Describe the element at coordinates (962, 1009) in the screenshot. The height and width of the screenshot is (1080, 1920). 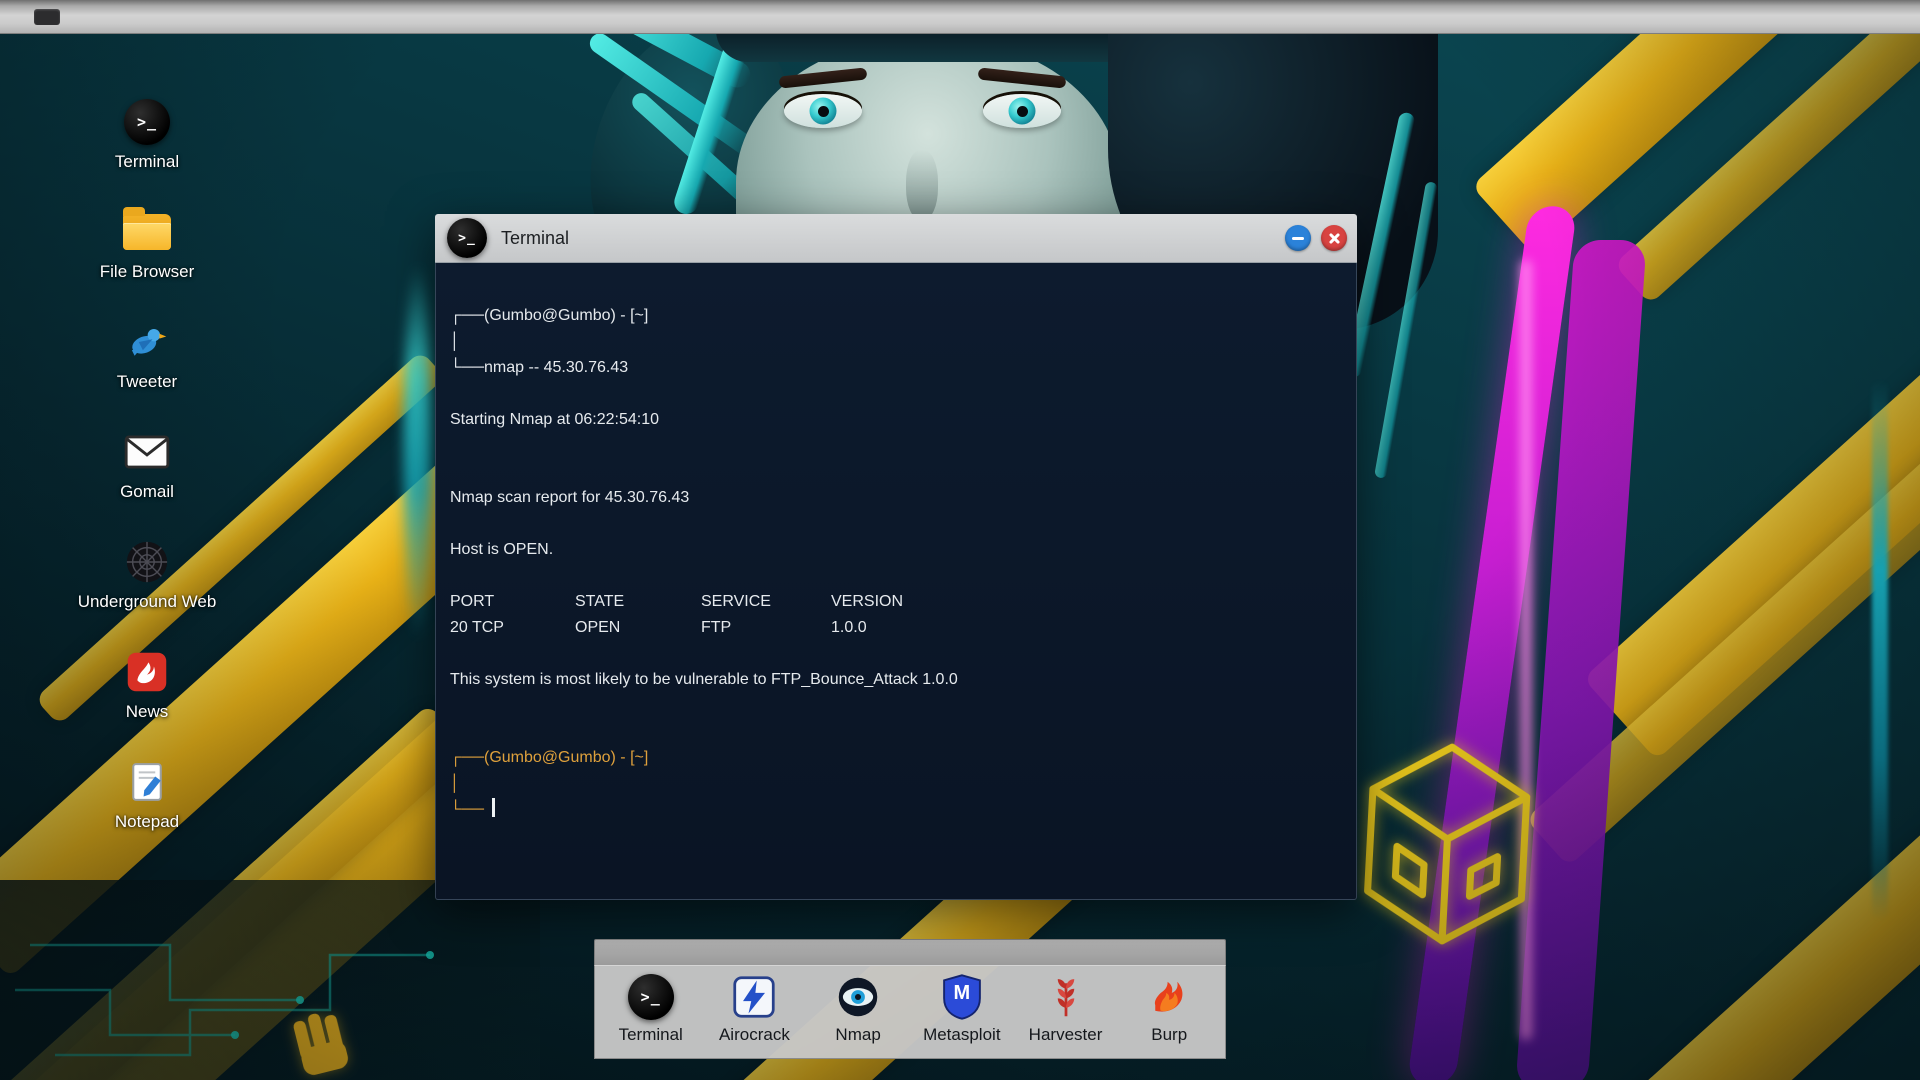
I see `dock-item-metasploit: M Metasploit` at that location.